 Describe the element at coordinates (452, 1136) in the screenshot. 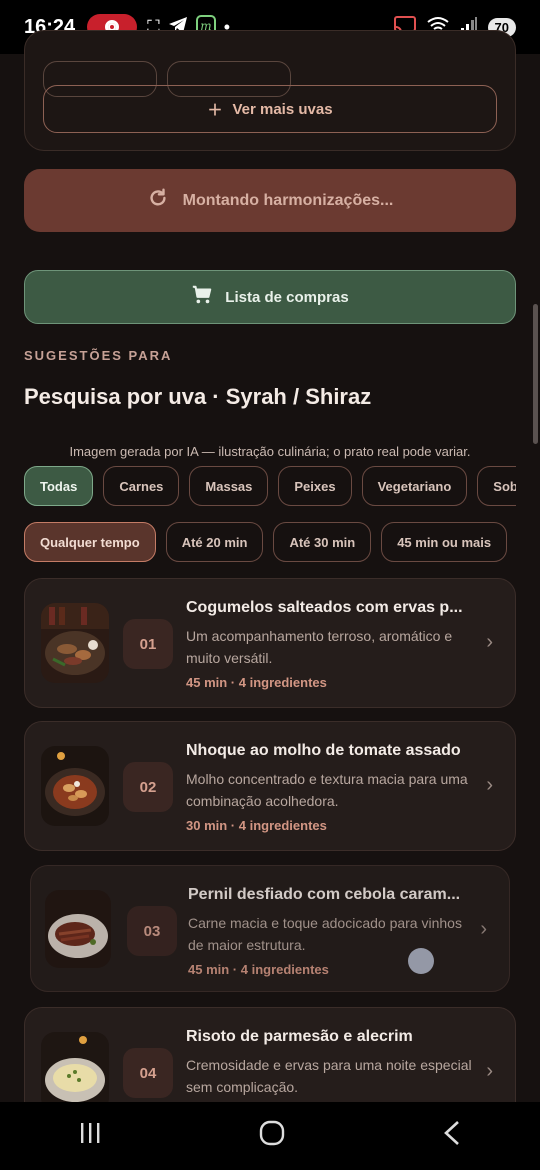

I see `back-icon` at that location.